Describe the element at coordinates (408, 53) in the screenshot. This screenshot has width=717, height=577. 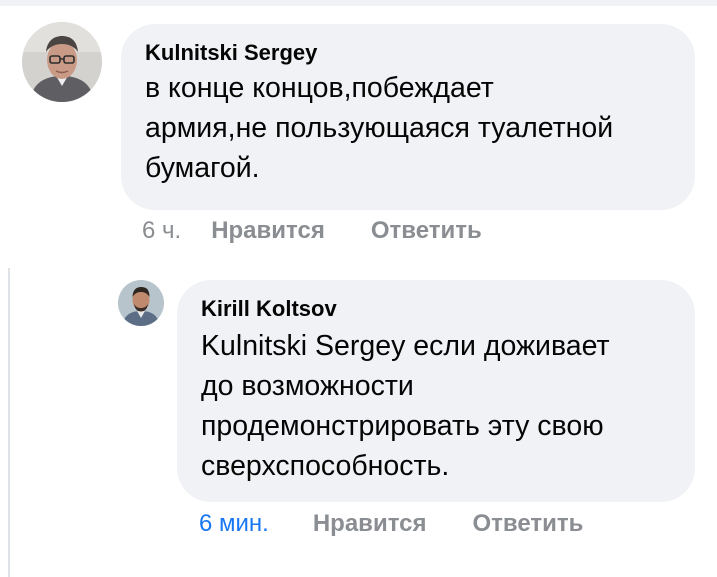
I see `comment-author: Kulnitski Sergey` at that location.